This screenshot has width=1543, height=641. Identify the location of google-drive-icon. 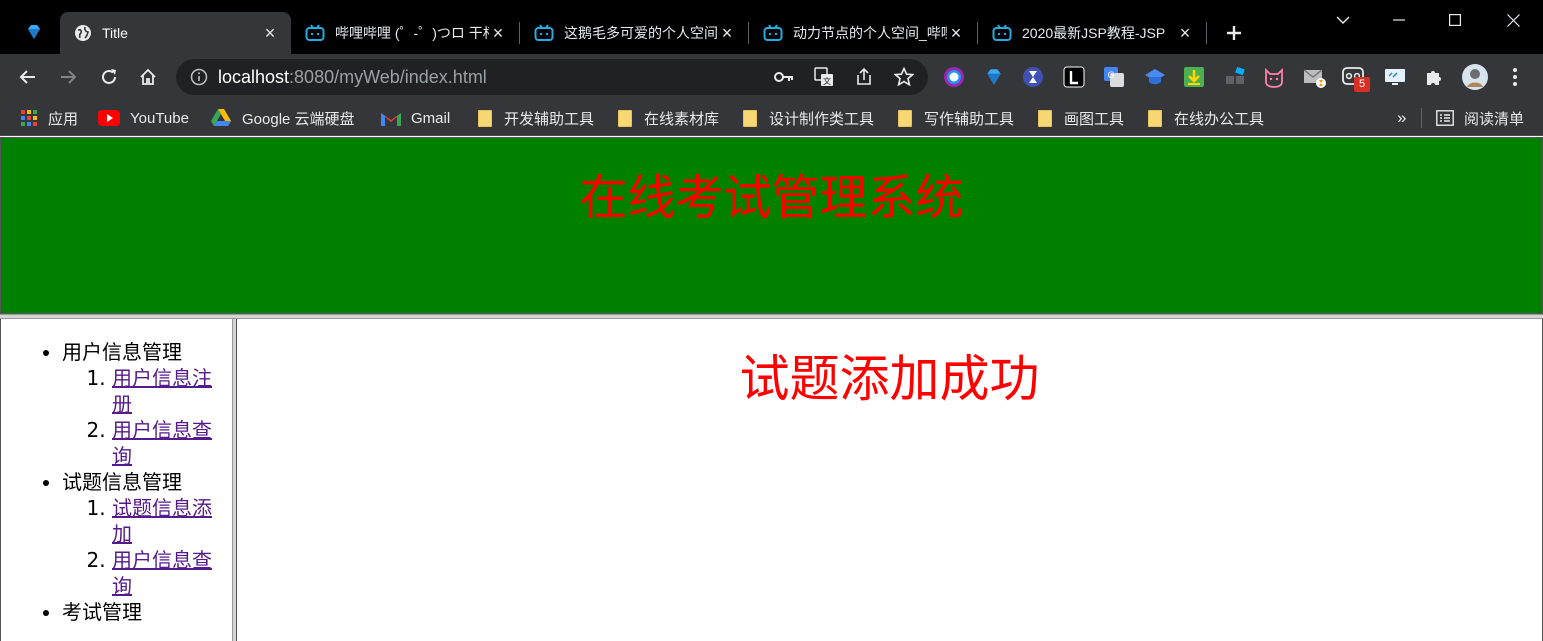
(221, 118).